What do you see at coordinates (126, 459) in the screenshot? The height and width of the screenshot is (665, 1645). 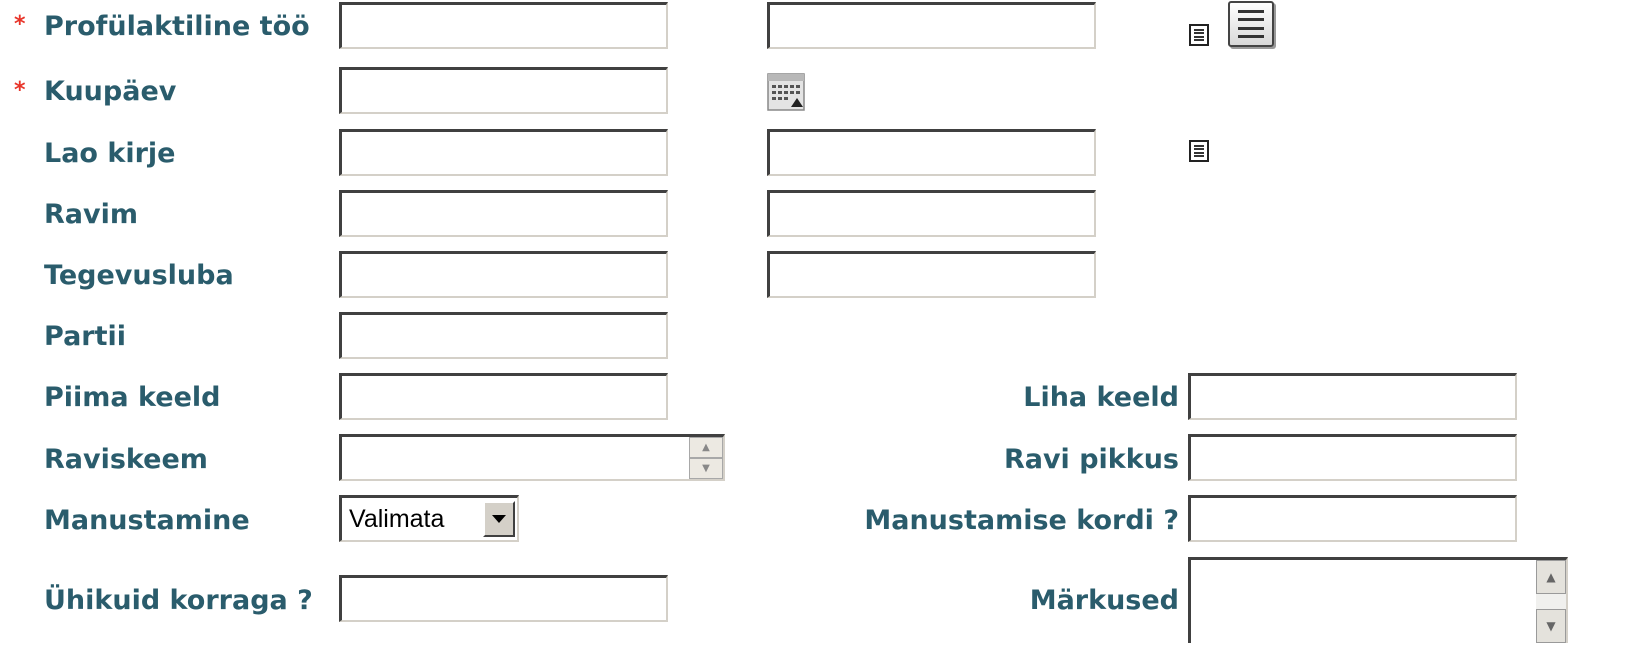 I see `label-raviskeem: Raviskeem` at bounding box center [126, 459].